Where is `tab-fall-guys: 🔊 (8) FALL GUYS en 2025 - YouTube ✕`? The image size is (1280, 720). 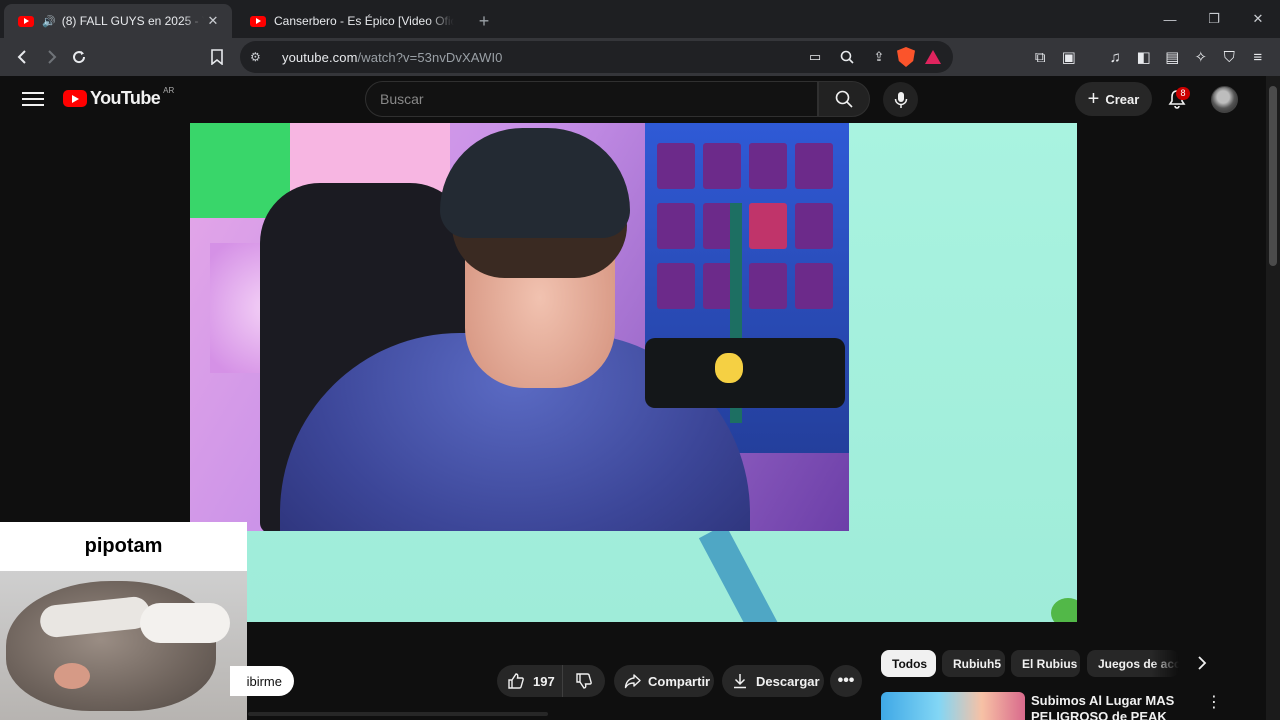 tab-fall-guys: 🔊 (8) FALL GUYS en 2025 - YouTube ✕ is located at coordinates (118, 21).